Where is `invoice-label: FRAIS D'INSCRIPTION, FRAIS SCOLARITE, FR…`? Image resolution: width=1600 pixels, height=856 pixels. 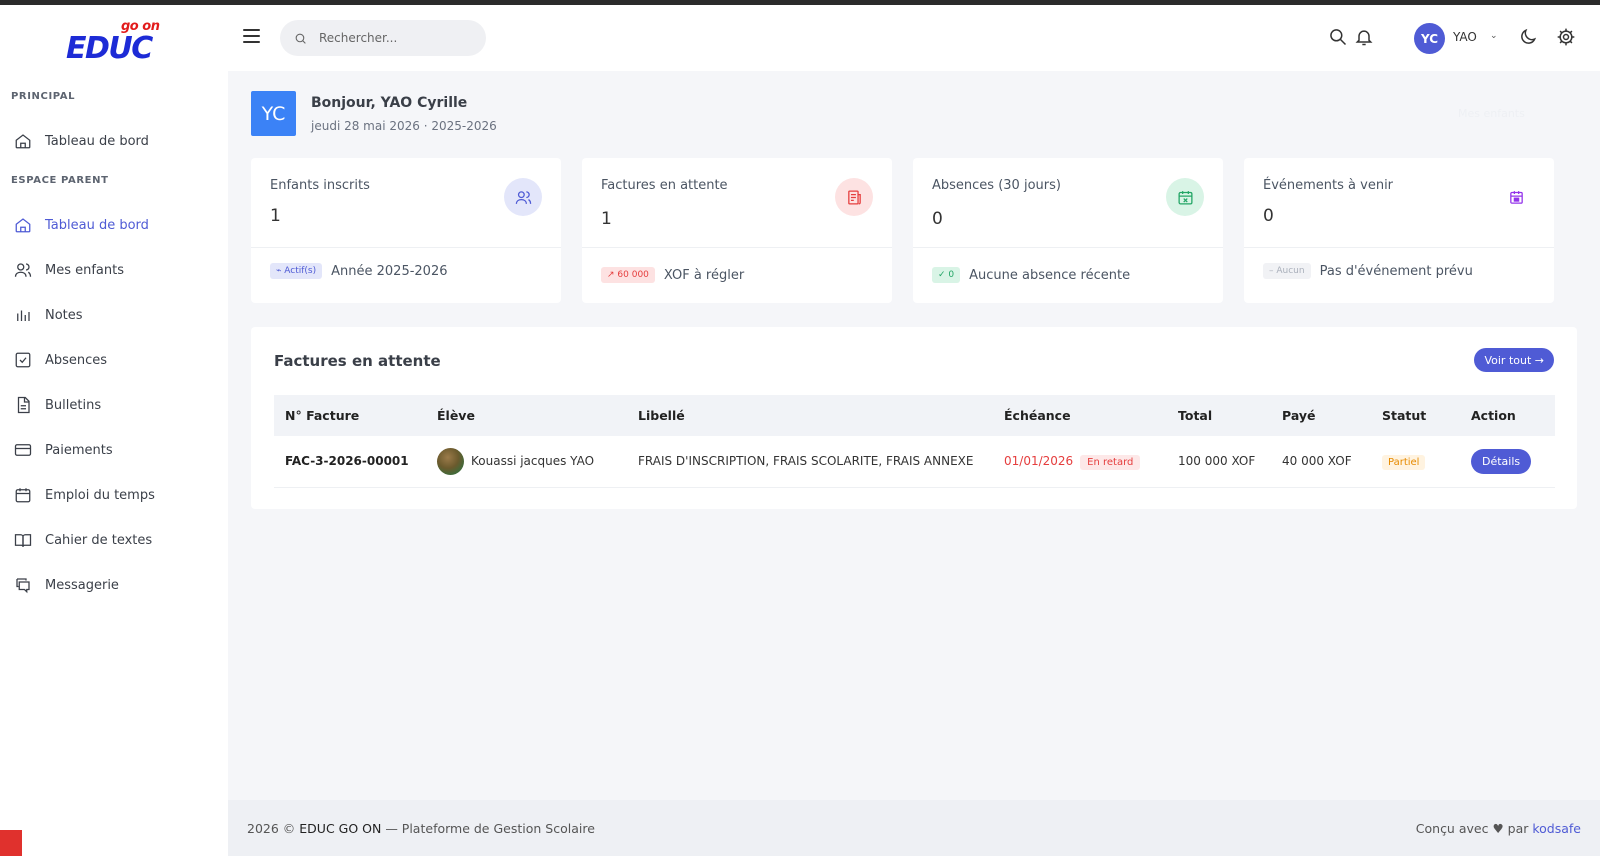 invoice-label: FRAIS D'INSCRIPTION, FRAIS SCOLARITE, FR… is located at coordinates (810, 462).